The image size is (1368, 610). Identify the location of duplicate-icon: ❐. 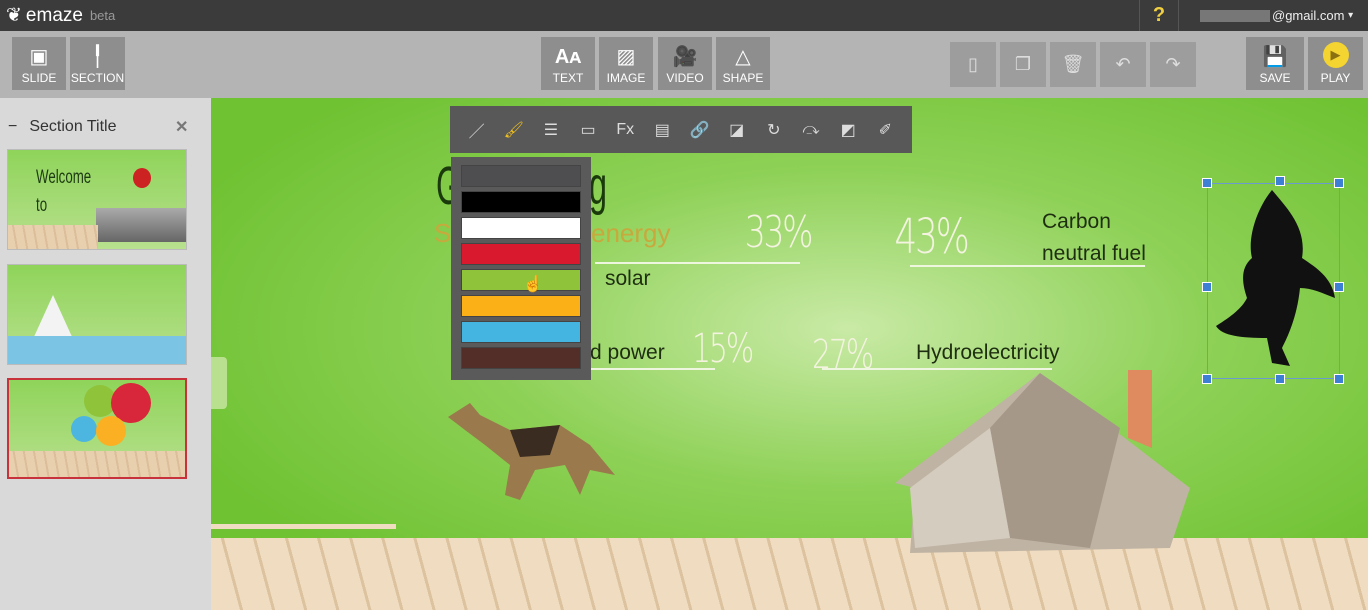
(1023, 64).